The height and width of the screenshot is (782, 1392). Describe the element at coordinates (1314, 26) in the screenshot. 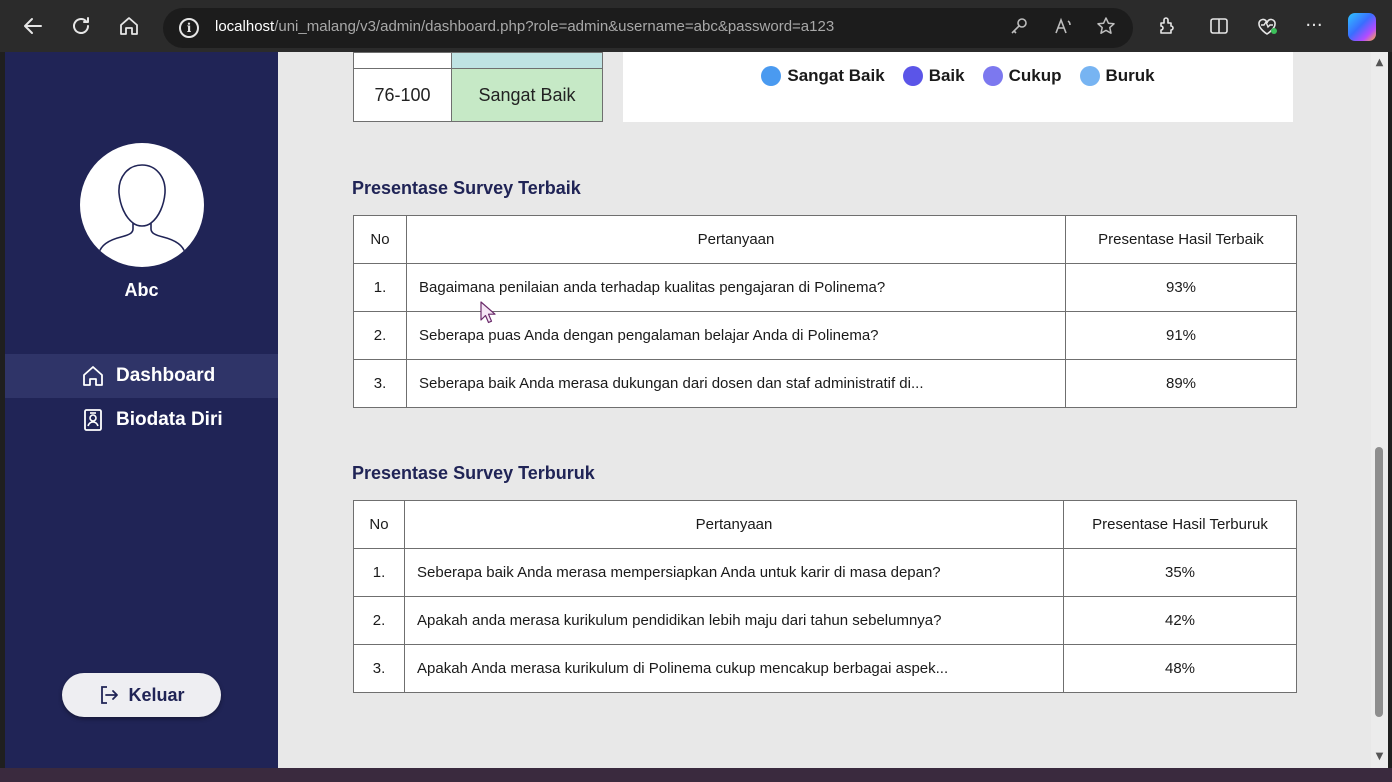

I see `more-options-icon: ···` at that location.